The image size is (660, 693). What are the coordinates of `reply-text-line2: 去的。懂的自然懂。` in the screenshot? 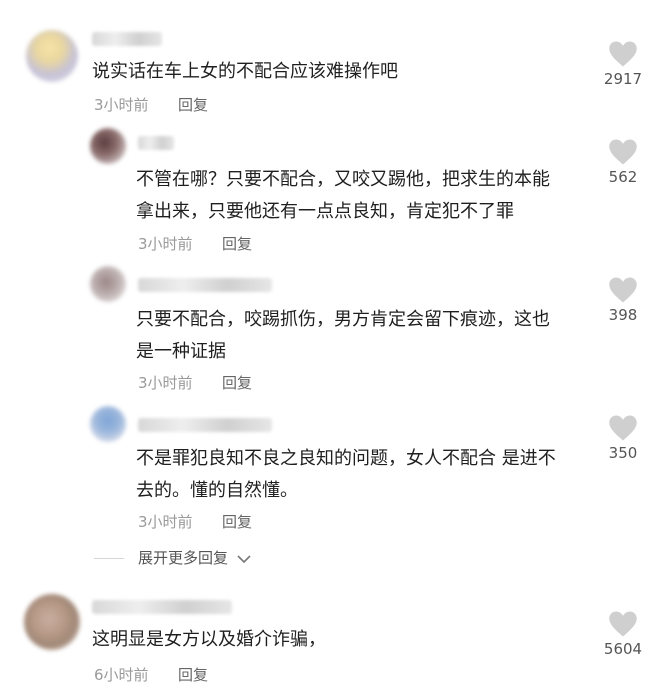 It's located at (217, 490).